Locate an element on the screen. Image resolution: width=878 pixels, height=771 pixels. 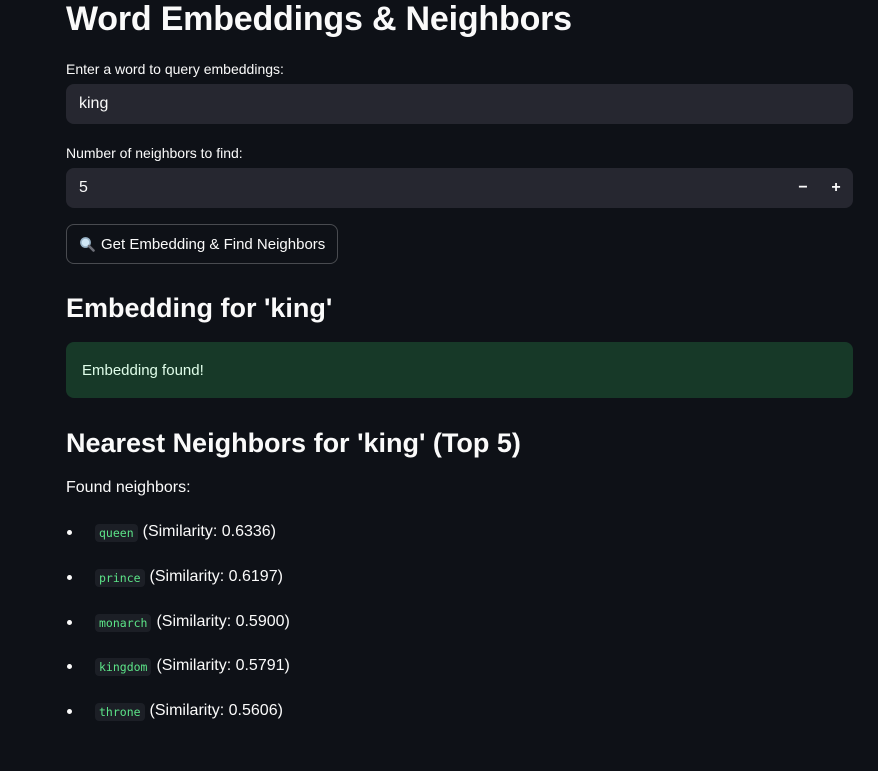
neighbor-word: monarch is located at coordinates (123, 622).